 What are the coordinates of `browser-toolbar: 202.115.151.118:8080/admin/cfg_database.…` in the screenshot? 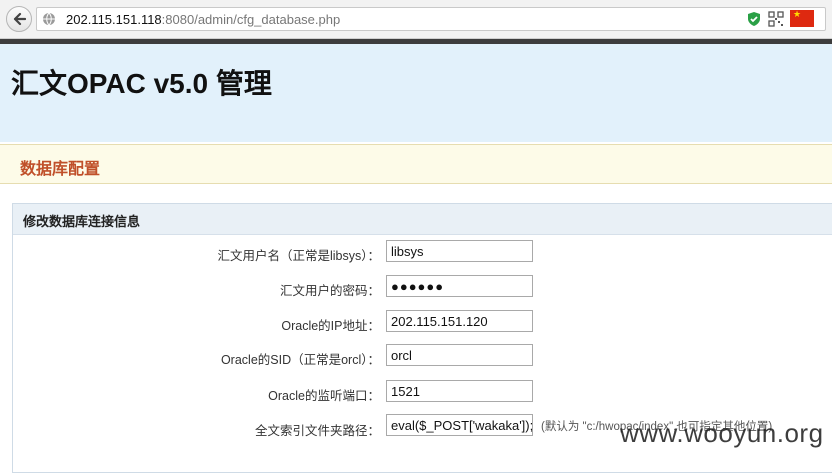 It's located at (416, 19).